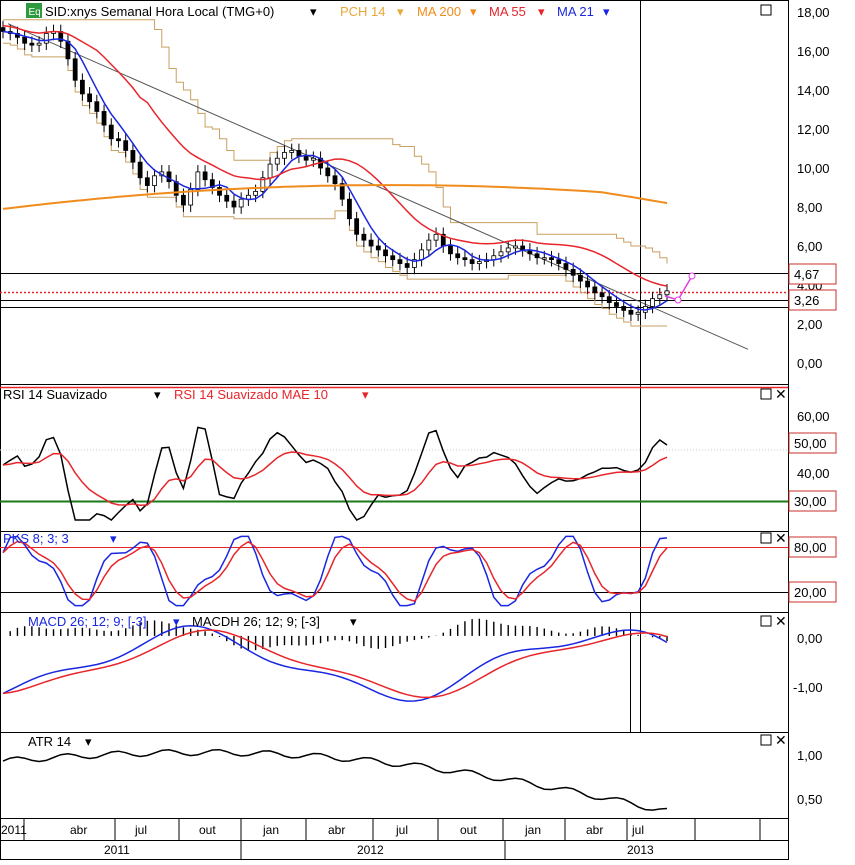 Image resolution: width=855 pixels, height=865 pixels. What do you see at coordinates (394, 453) in the screenshot?
I see `rsi-panel` at bounding box center [394, 453].